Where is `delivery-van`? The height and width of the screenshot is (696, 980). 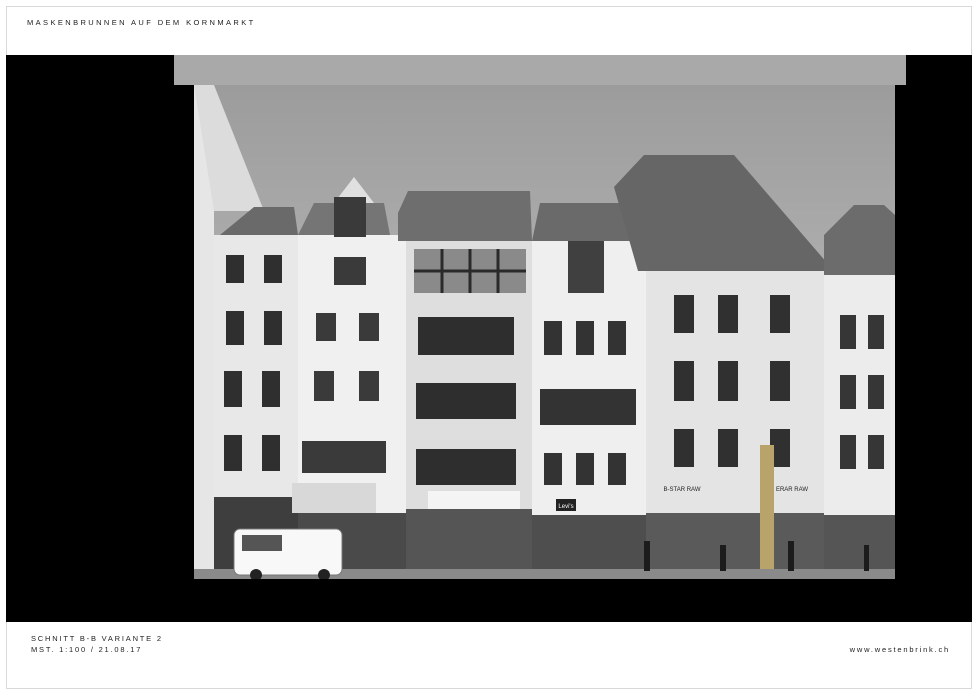
delivery-van is located at coordinates (288, 553).